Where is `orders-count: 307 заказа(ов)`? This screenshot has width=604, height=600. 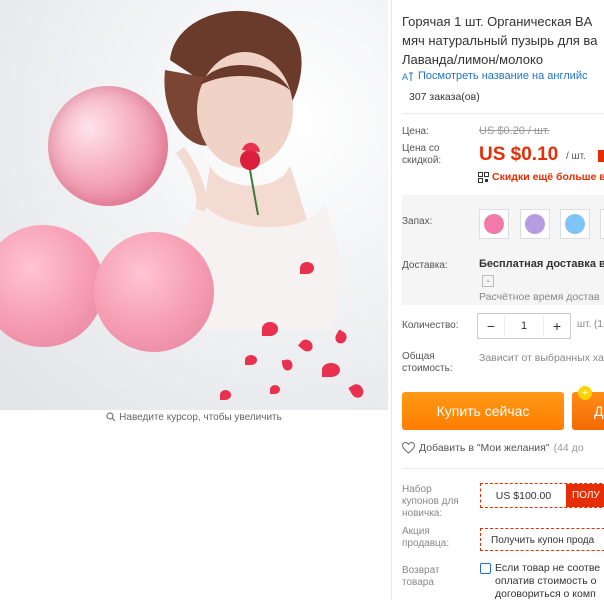 orders-count: 307 заказа(ов) is located at coordinates (444, 97).